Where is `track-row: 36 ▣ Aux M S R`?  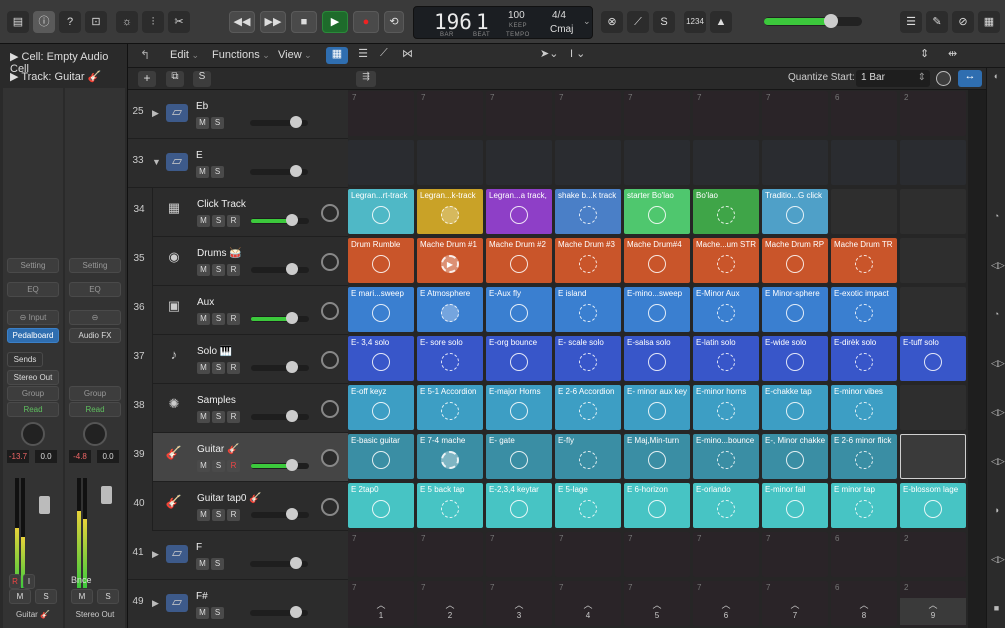
track-row: 36 ▣ Aux M S R is located at coordinates (240, 310).